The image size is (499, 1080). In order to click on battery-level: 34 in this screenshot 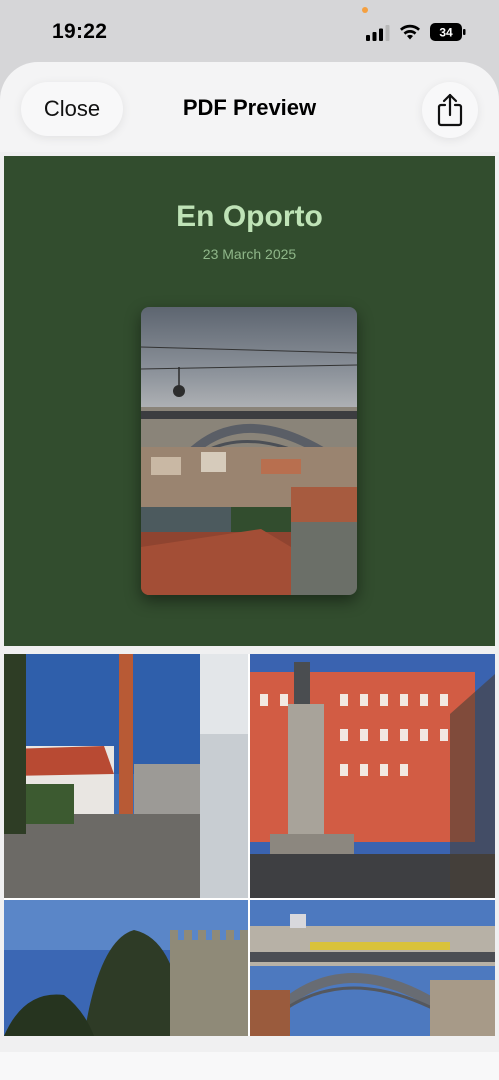, I will do `click(446, 33)`.